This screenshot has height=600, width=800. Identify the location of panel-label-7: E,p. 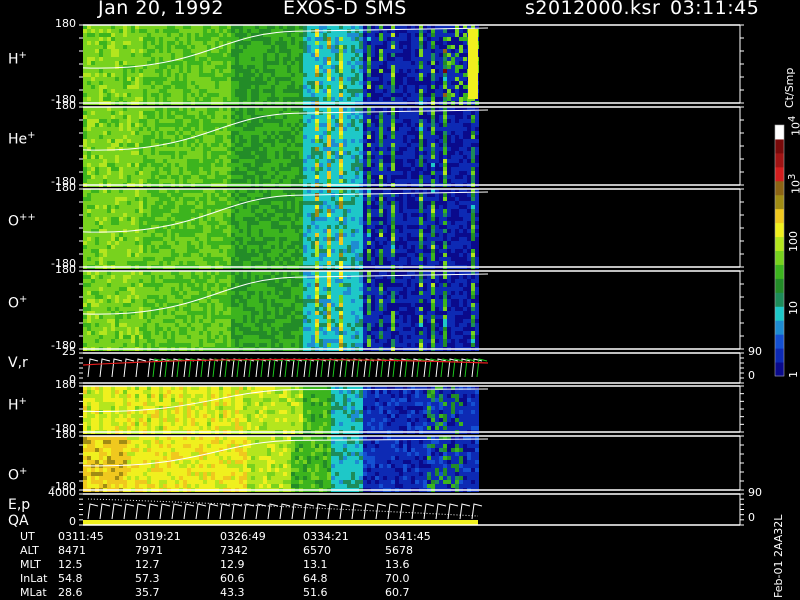
(19, 505).